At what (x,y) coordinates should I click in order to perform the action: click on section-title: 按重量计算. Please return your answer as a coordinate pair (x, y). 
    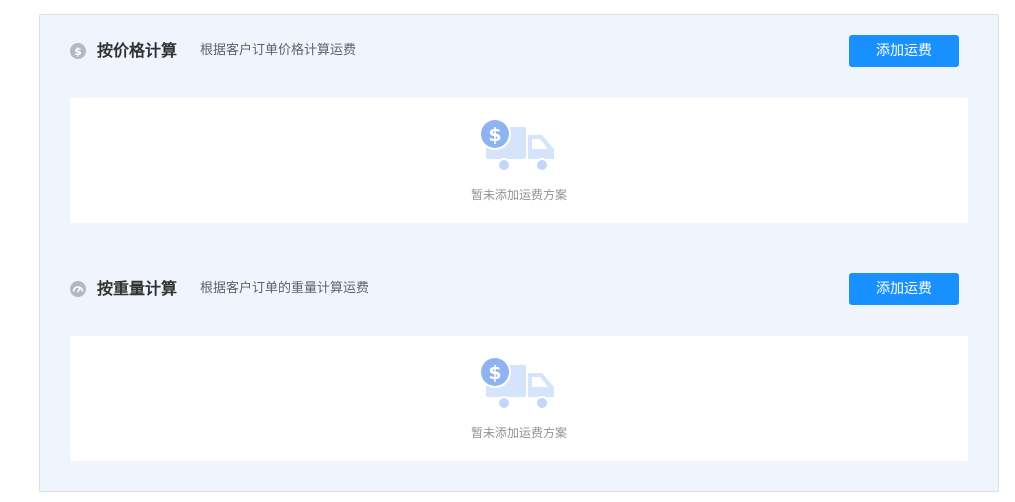
    Looking at the image, I should click on (137, 288).